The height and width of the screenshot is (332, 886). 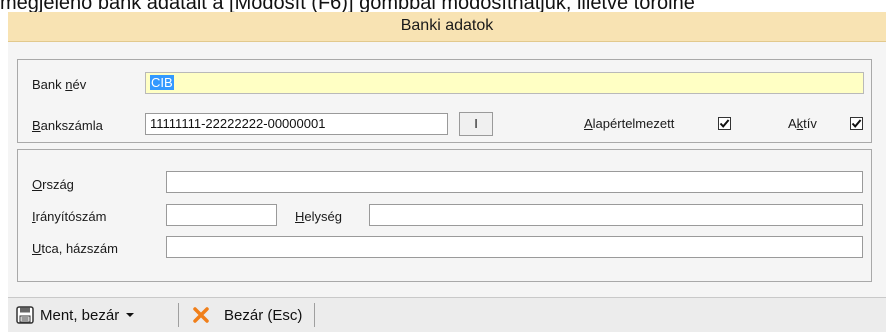 What do you see at coordinates (25, 315) in the screenshot?
I see `floppy-disk-icon` at bounding box center [25, 315].